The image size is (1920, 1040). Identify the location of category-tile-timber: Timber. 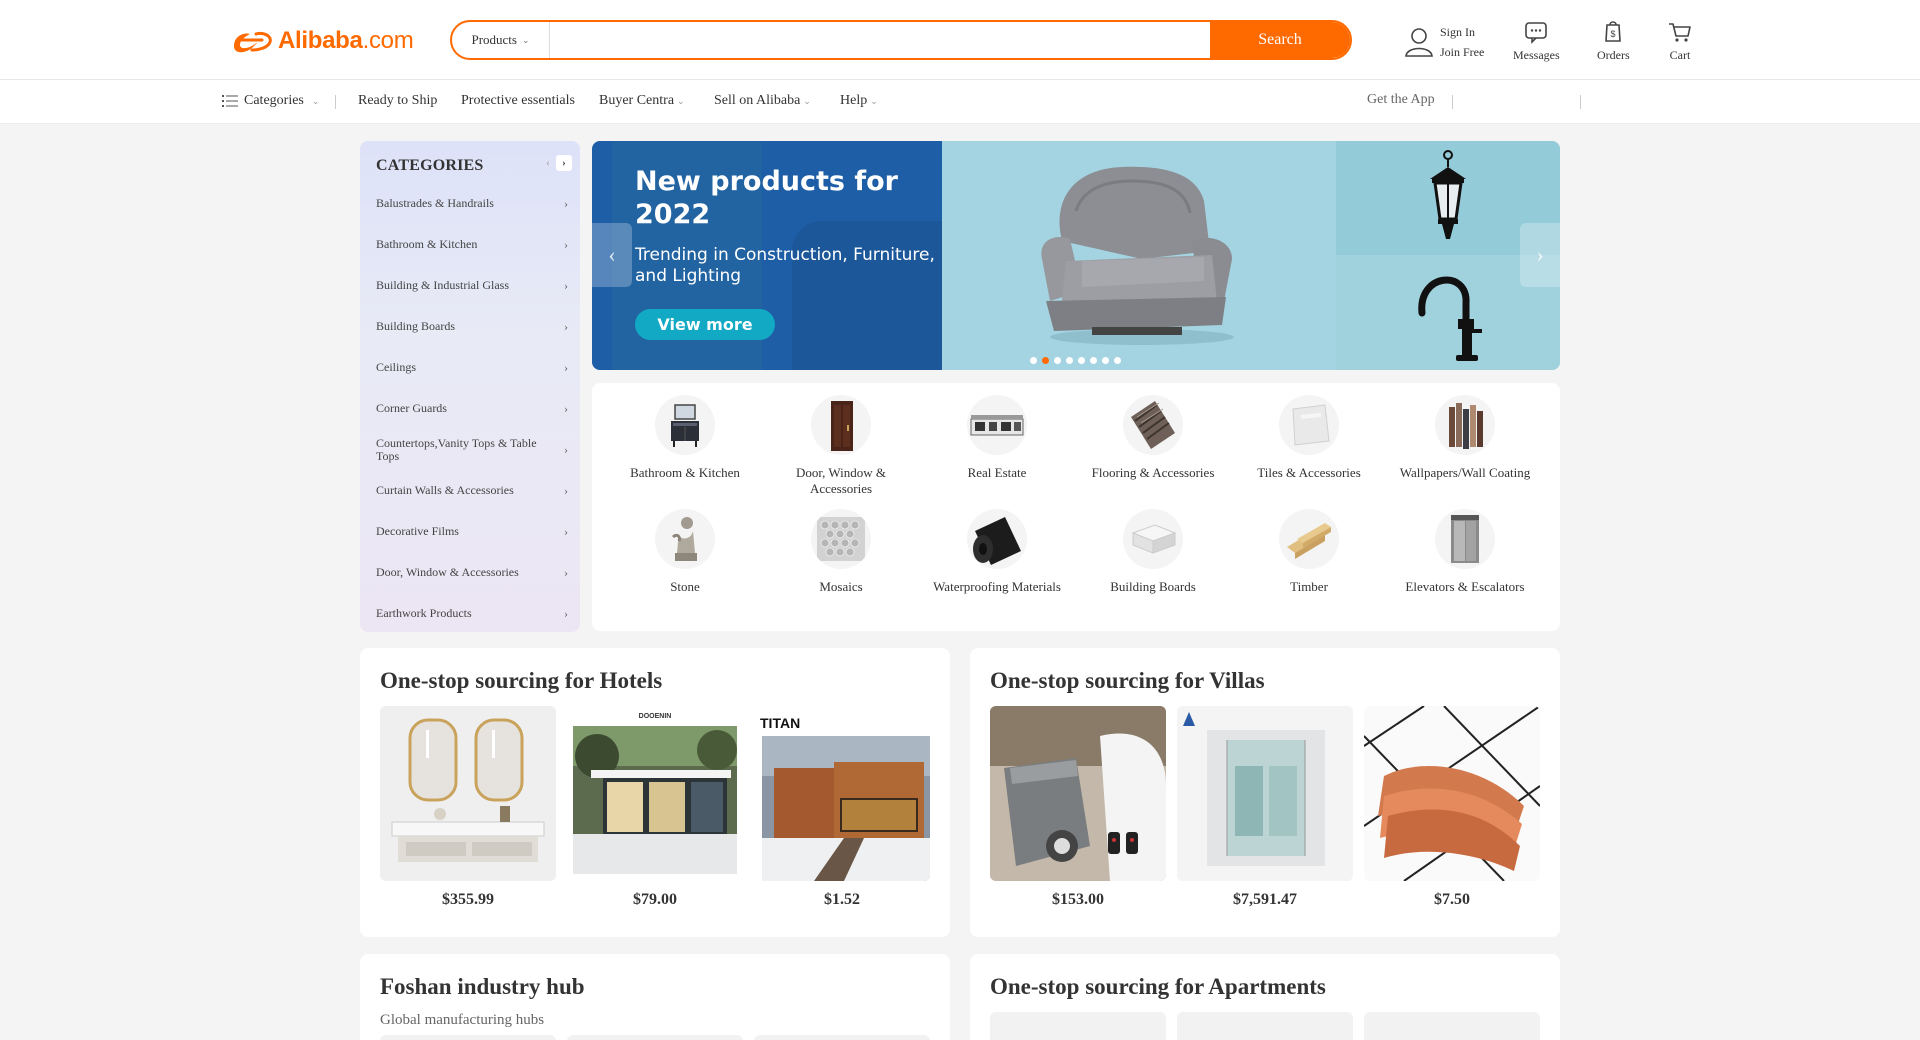
(1309, 552).